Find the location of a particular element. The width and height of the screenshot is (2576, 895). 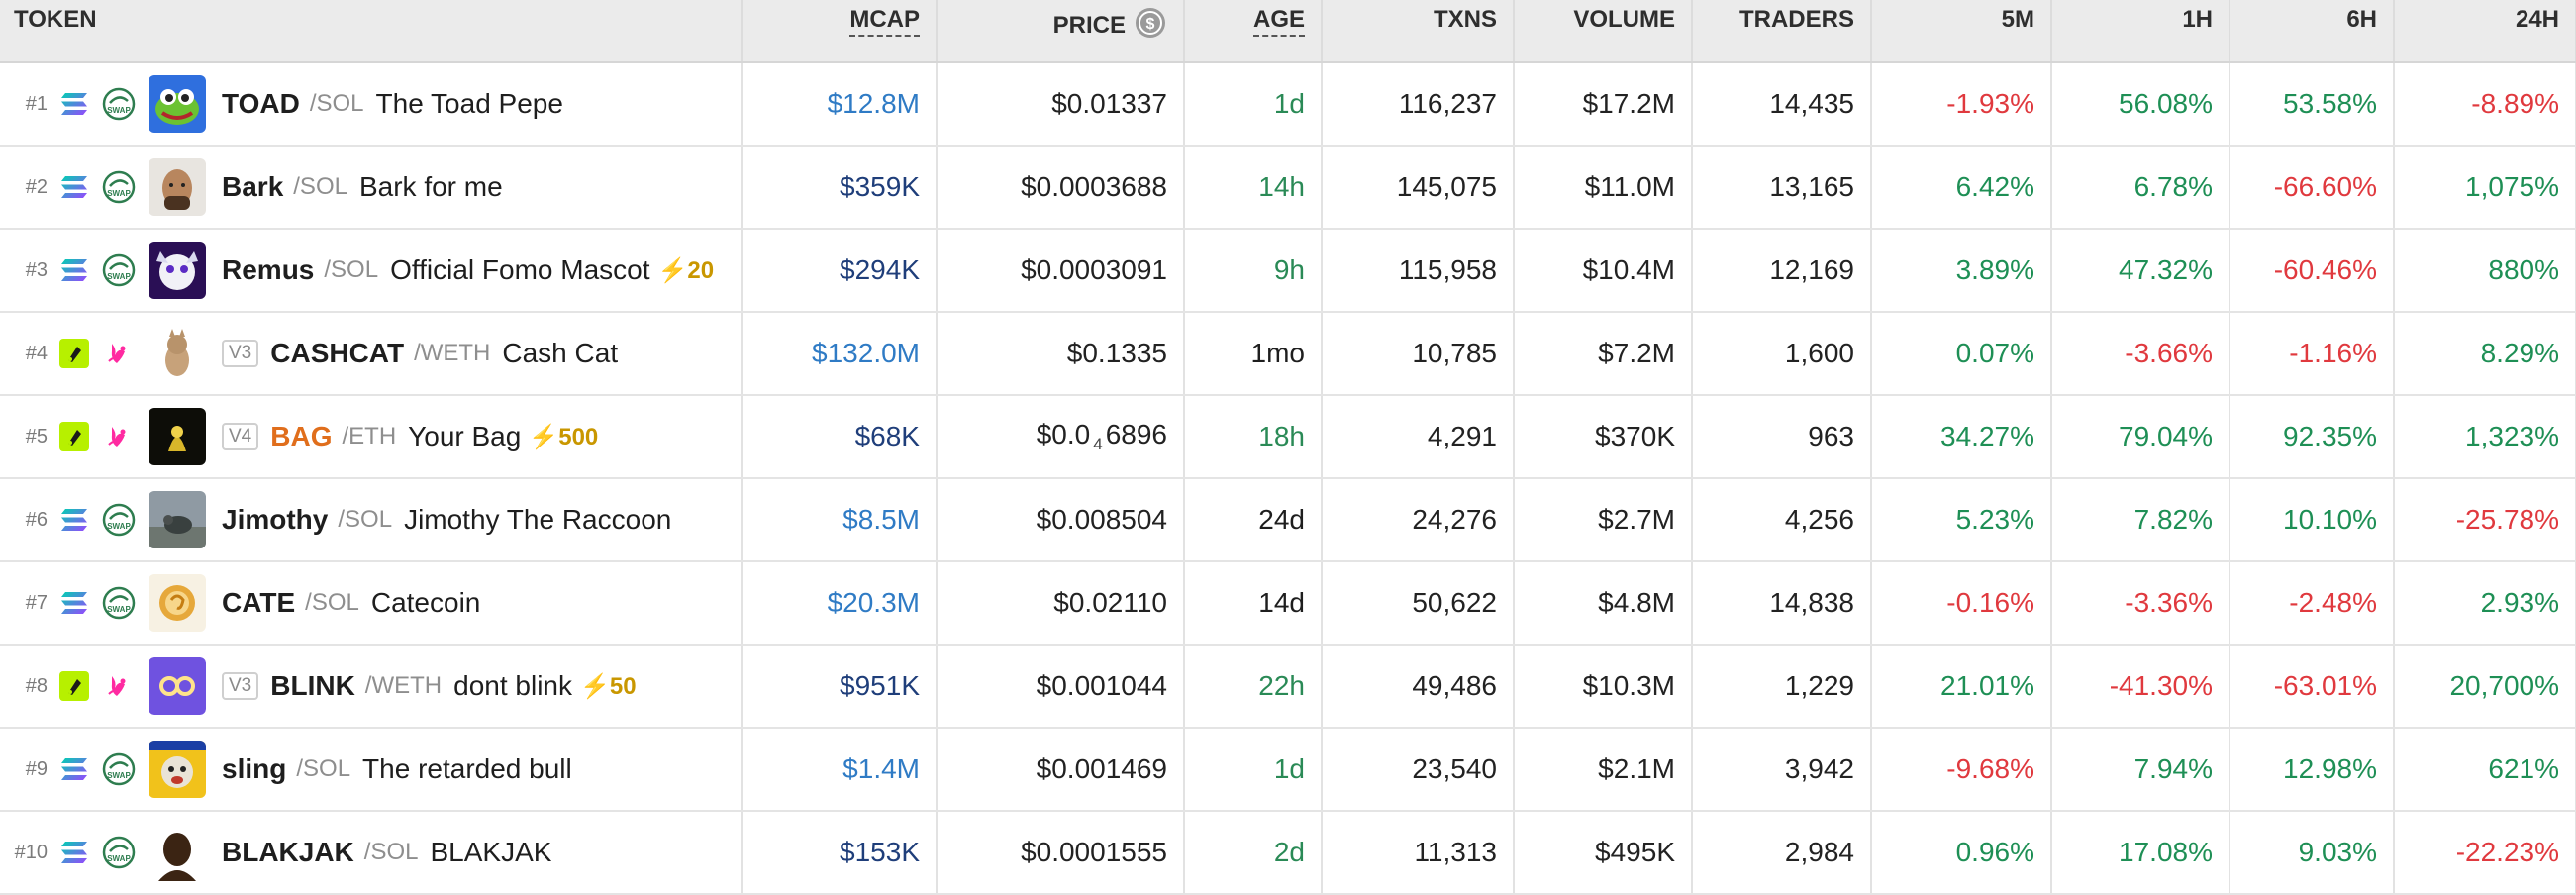

volume-cell: $7.2M is located at coordinates (1604, 354).